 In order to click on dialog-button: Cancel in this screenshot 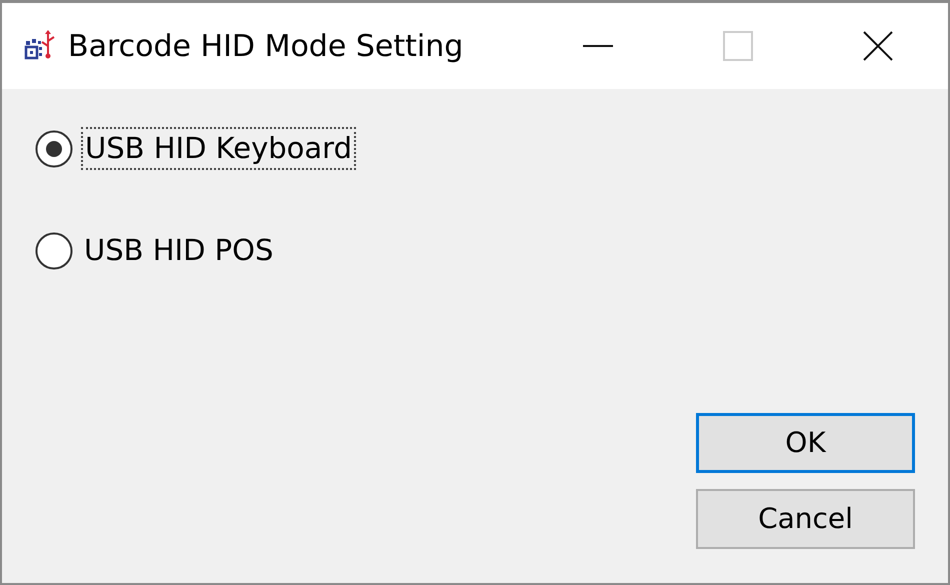, I will do `click(805, 519)`.